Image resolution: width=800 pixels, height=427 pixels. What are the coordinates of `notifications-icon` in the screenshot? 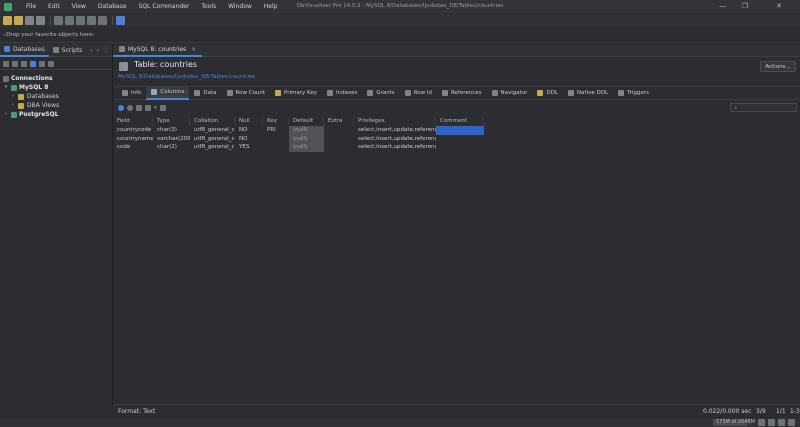 It's located at (771, 422).